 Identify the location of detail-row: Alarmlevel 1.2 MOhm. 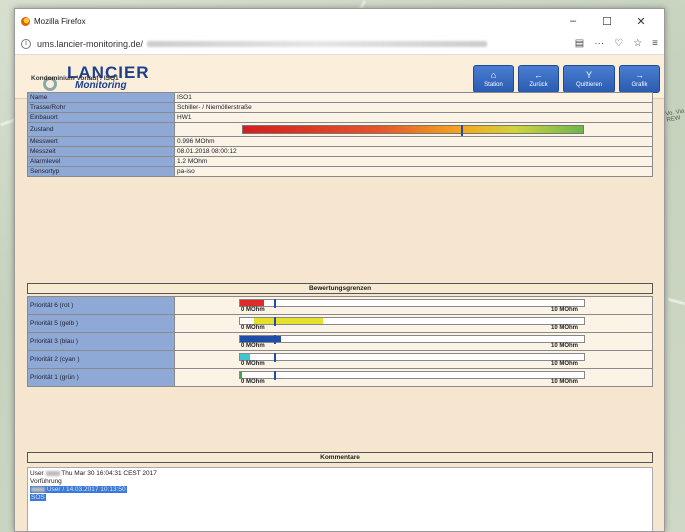
(340, 161).